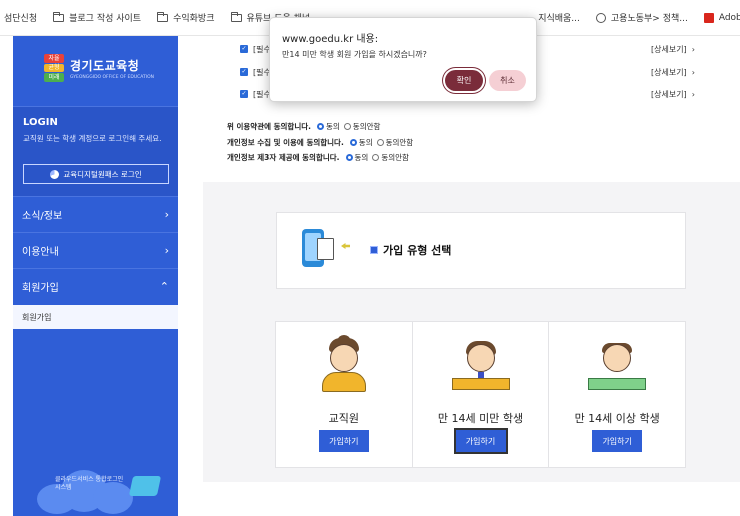 This screenshot has height=516, width=740. What do you see at coordinates (54, 77) in the screenshot?
I see `logo-badge-bottom: 미래` at bounding box center [54, 77].